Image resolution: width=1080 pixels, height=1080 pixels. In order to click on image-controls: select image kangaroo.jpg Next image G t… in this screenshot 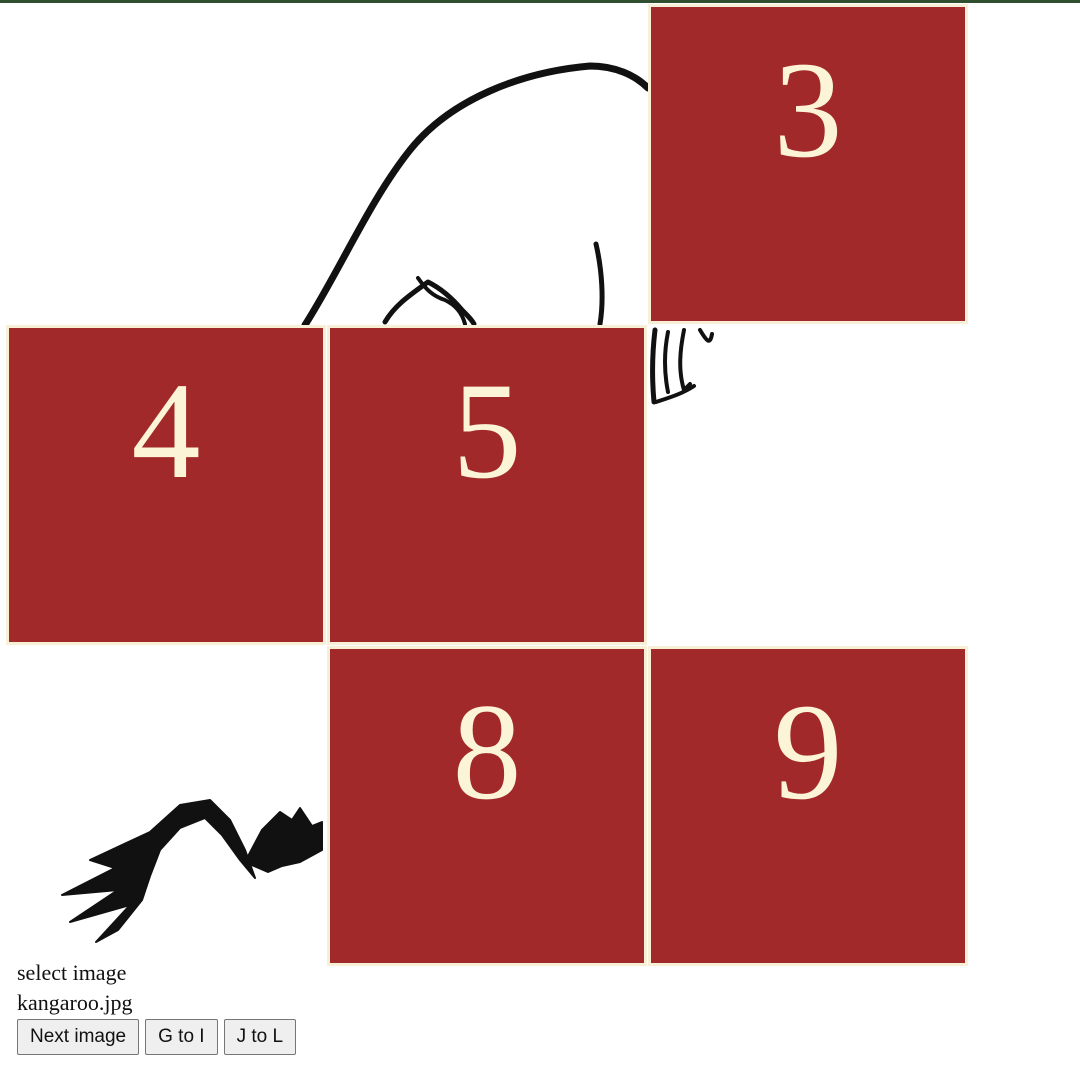, I will do `click(157, 1006)`.